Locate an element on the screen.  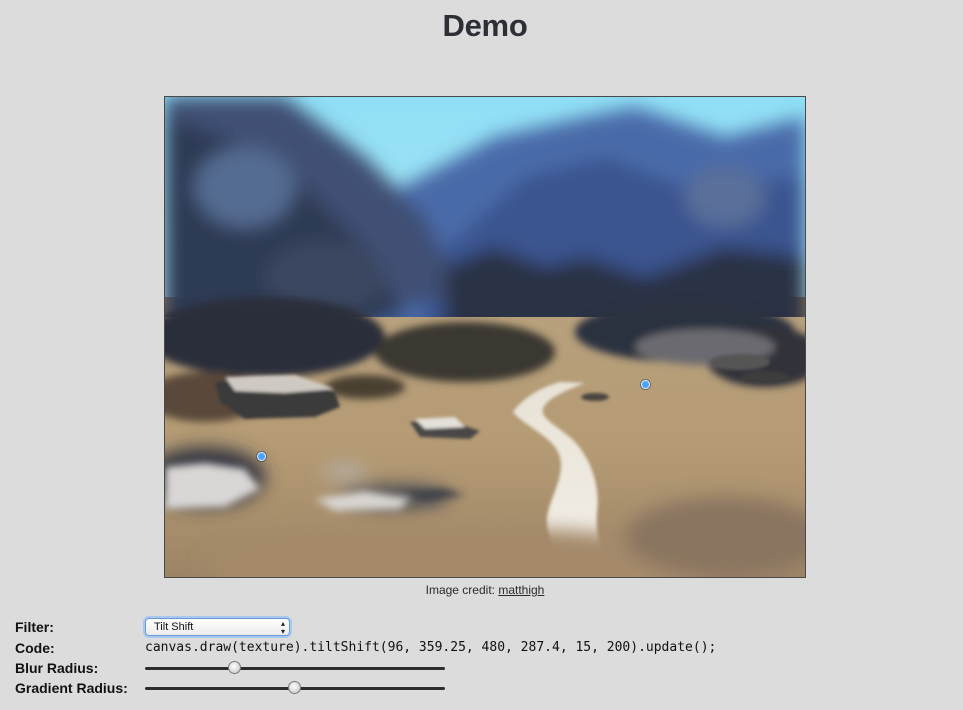
select-arrows-icon: ▴ ▾ is located at coordinates (282, 627).